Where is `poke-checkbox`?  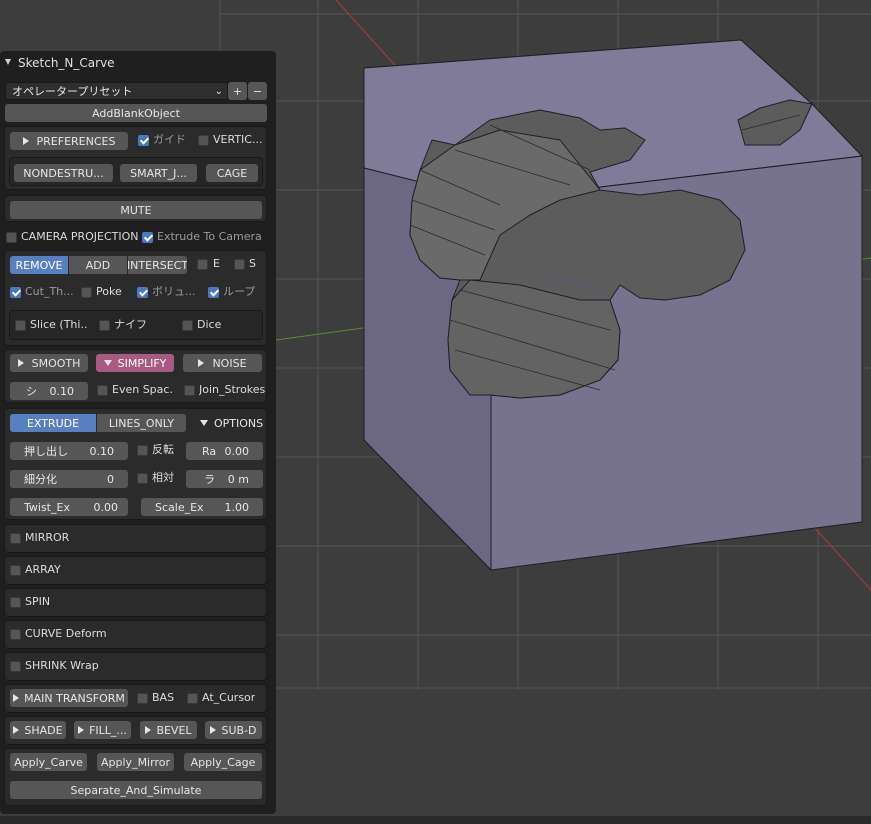
poke-checkbox is located at coordinates (86, 292).